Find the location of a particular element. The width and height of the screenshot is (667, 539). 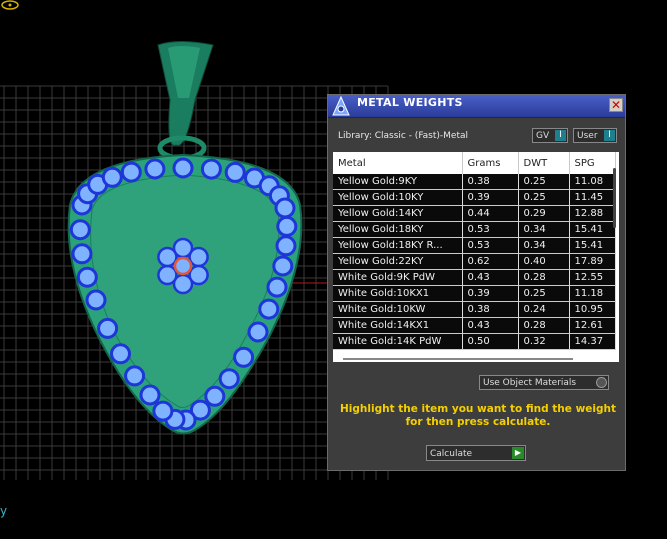

cell-metal: Yellow Gold:14KY is located at coordinates (398, 213).